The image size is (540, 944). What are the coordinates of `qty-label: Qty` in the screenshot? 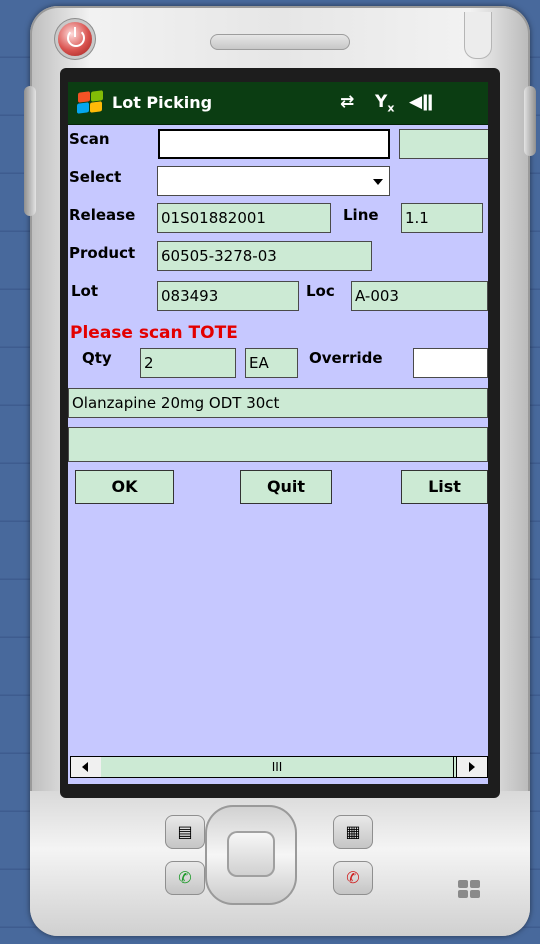 It's located at (97, 358).